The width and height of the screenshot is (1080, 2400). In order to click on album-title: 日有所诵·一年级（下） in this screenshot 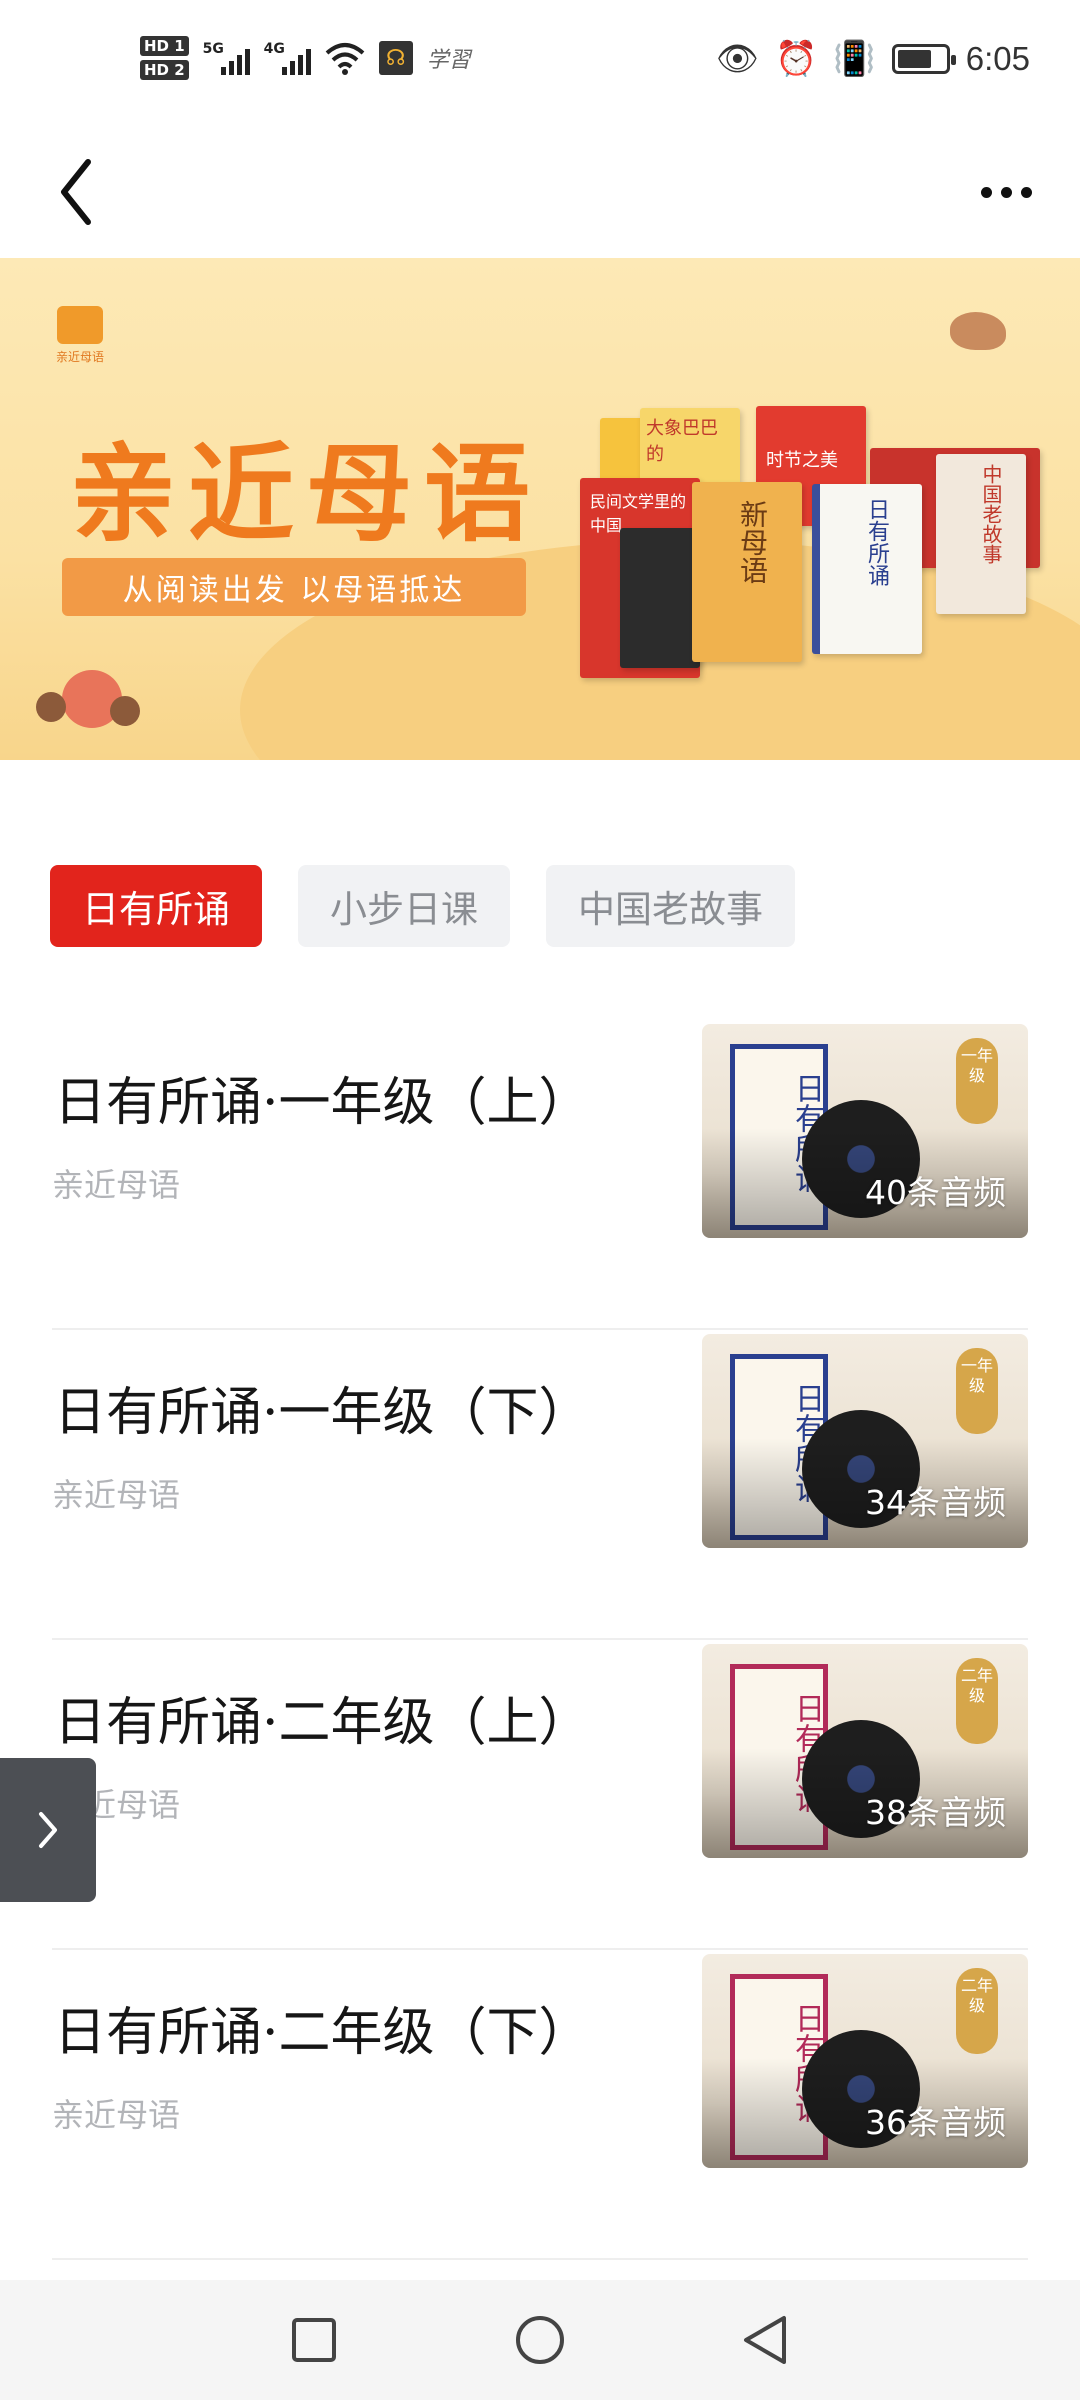, I will do `click(322, 1413)`.